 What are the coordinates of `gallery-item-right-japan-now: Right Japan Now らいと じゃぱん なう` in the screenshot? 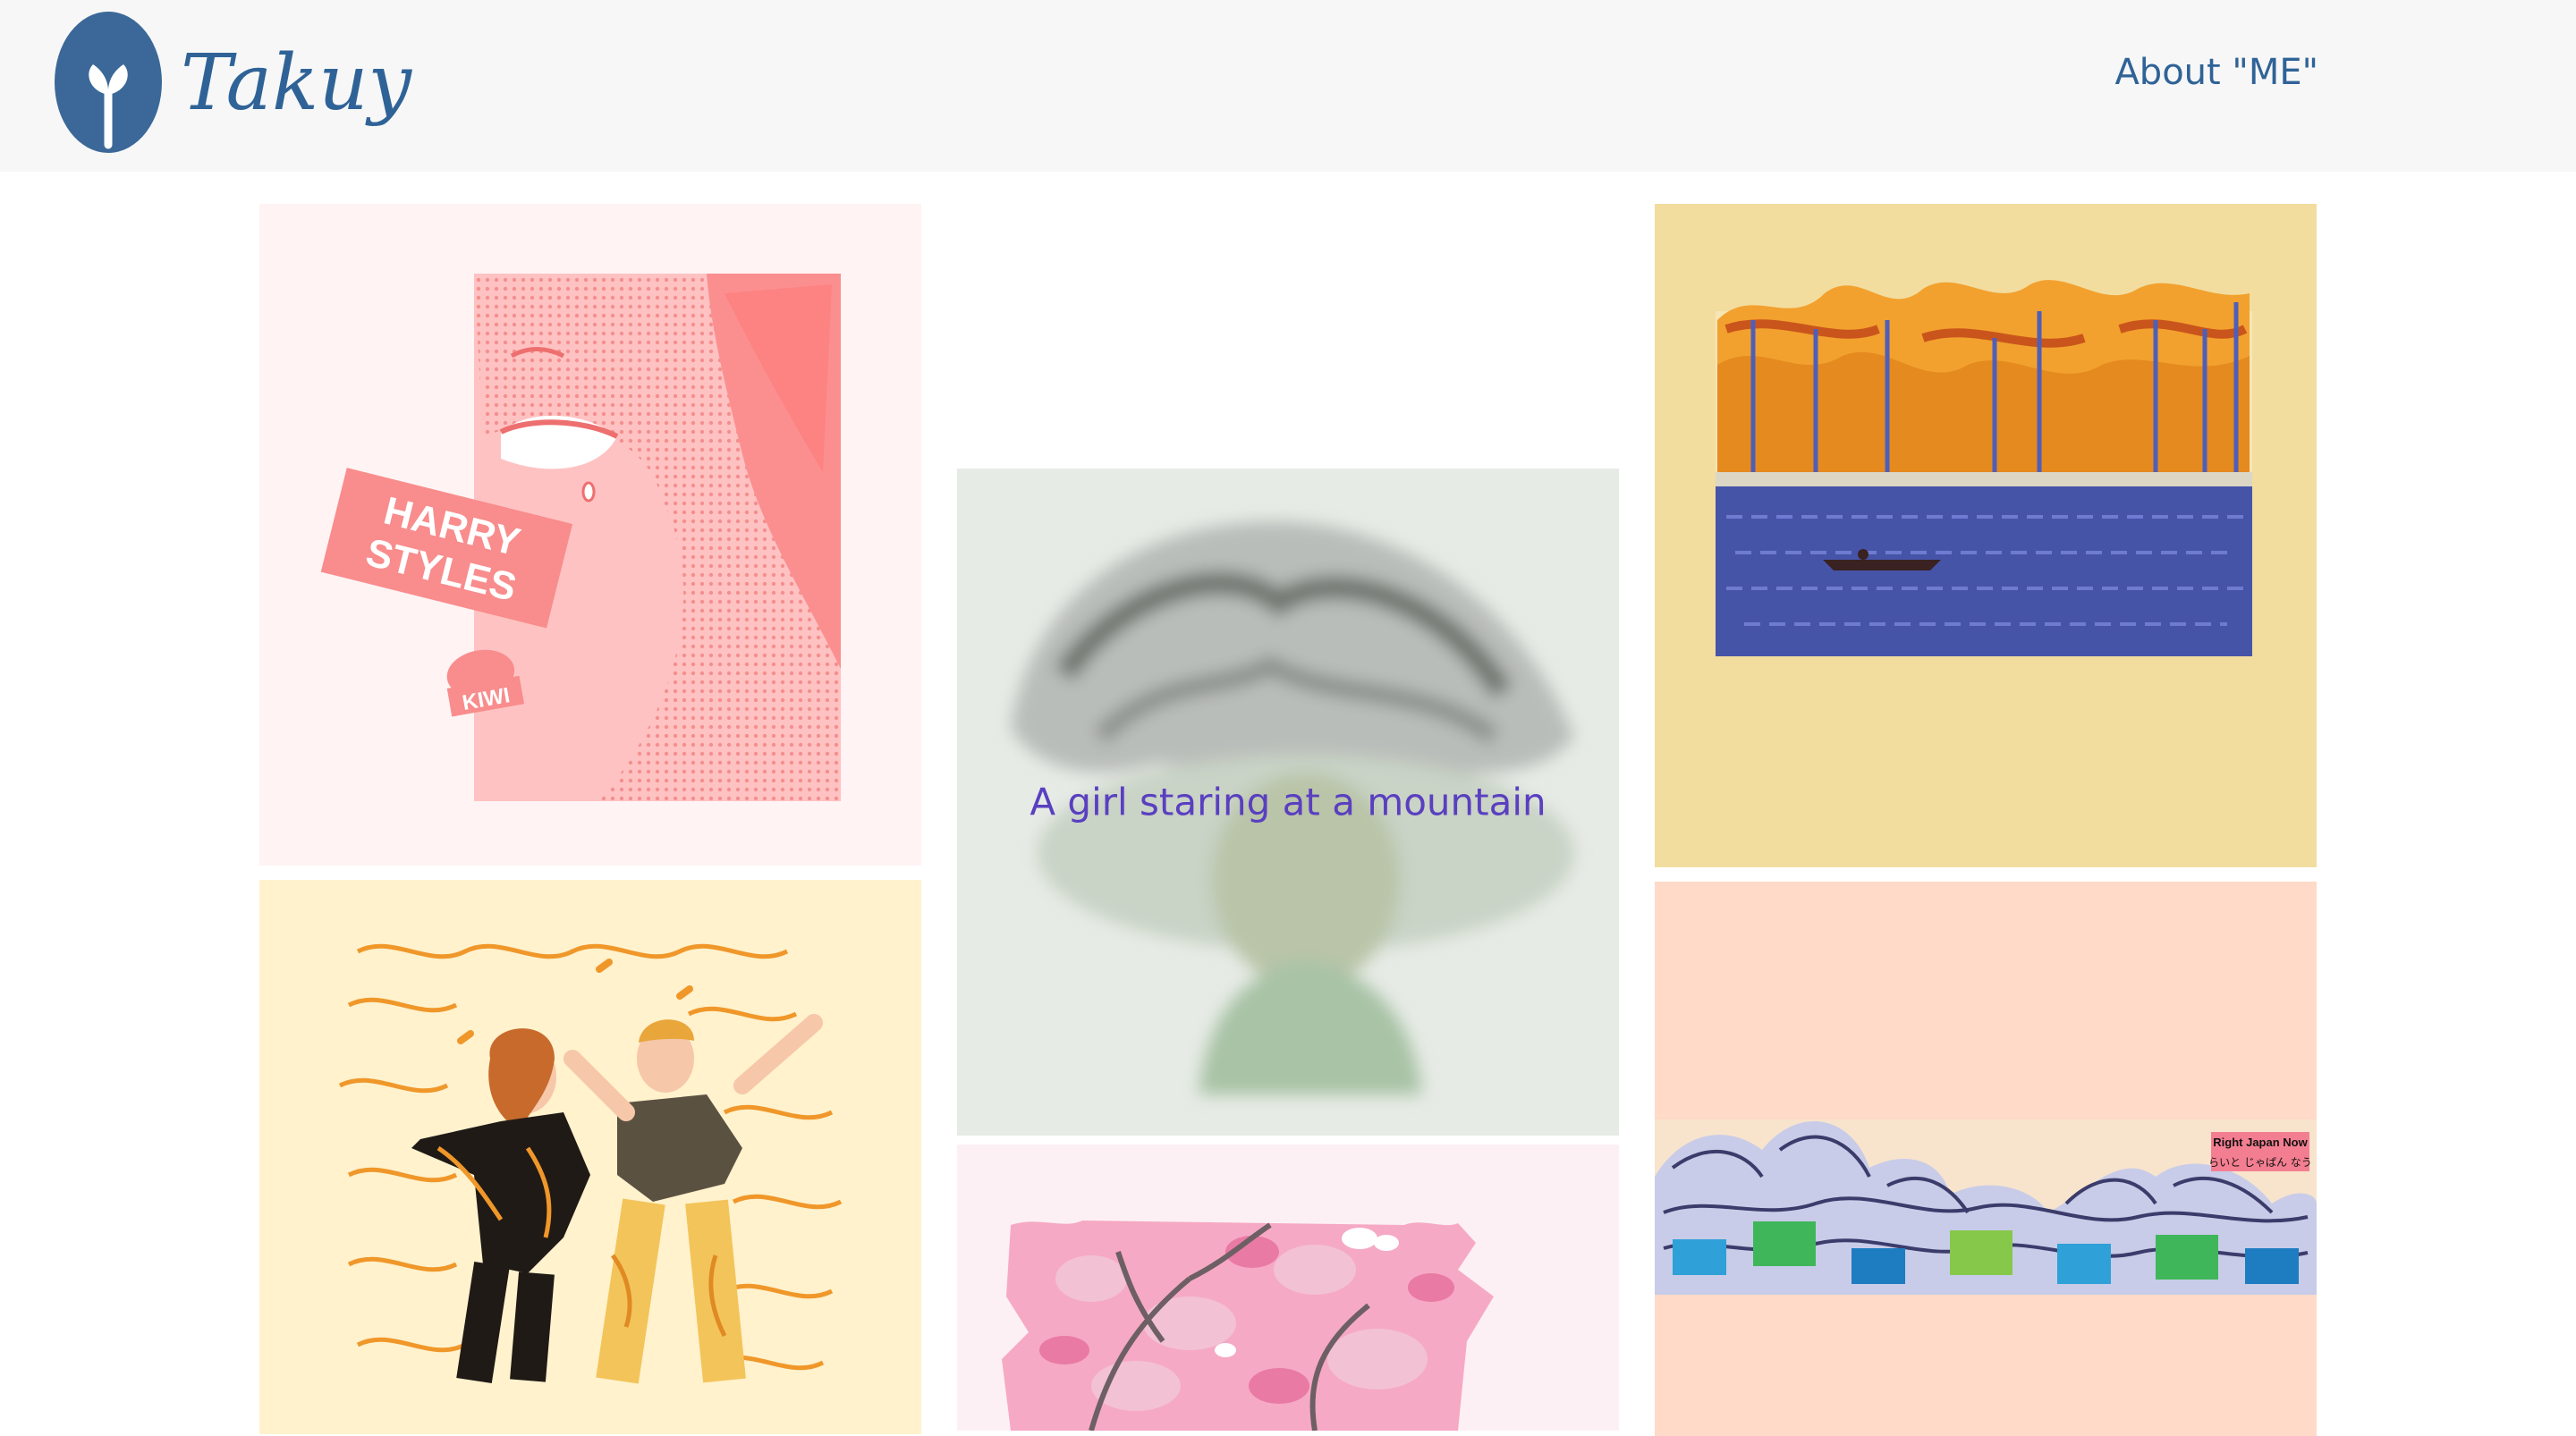 It's located at (1986, 1159).